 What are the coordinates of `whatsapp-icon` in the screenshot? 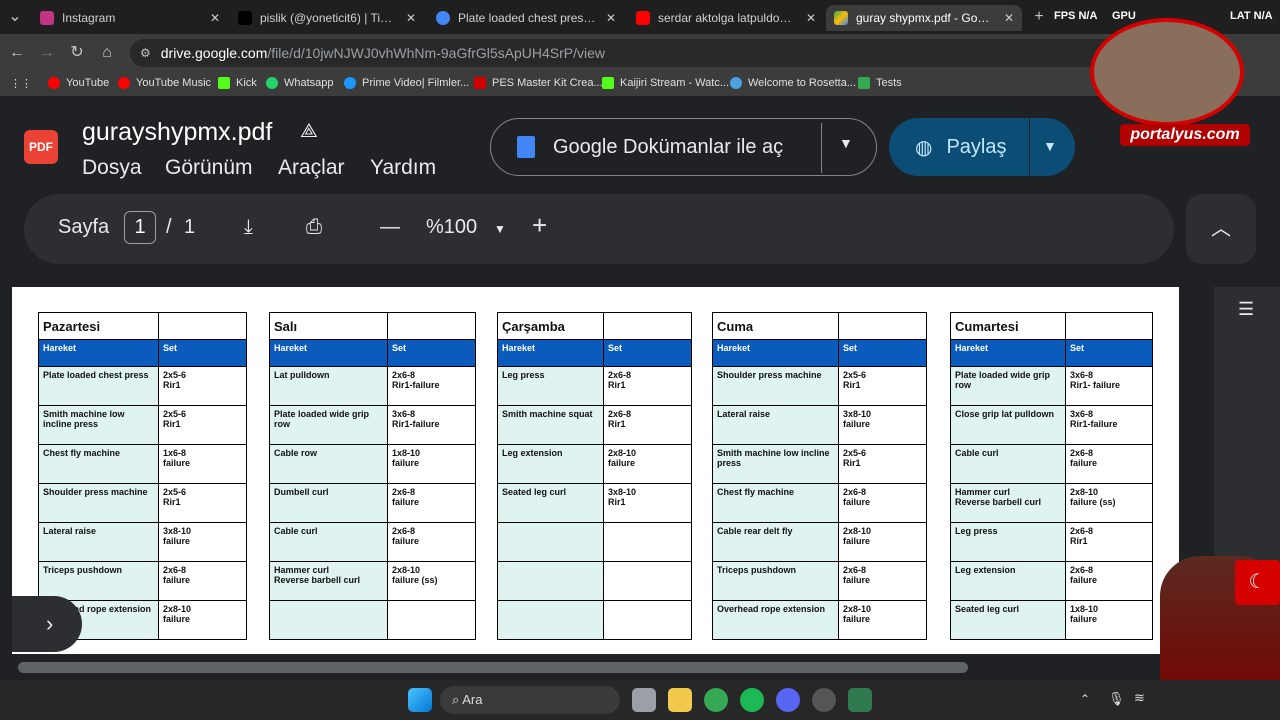 It's located at (272, 83).